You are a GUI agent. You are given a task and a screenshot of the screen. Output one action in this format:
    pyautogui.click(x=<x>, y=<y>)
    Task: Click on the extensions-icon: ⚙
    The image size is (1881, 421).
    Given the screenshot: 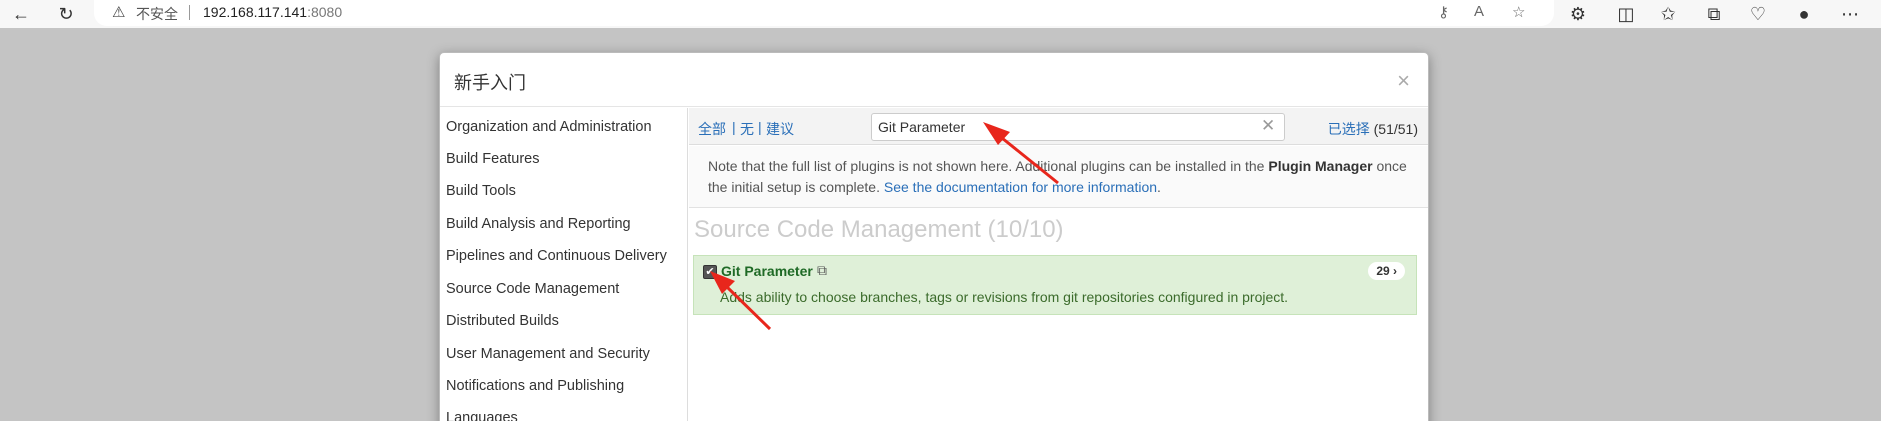 What is the action you would take?
    pyautogui.click(x=1578, y=14)
    